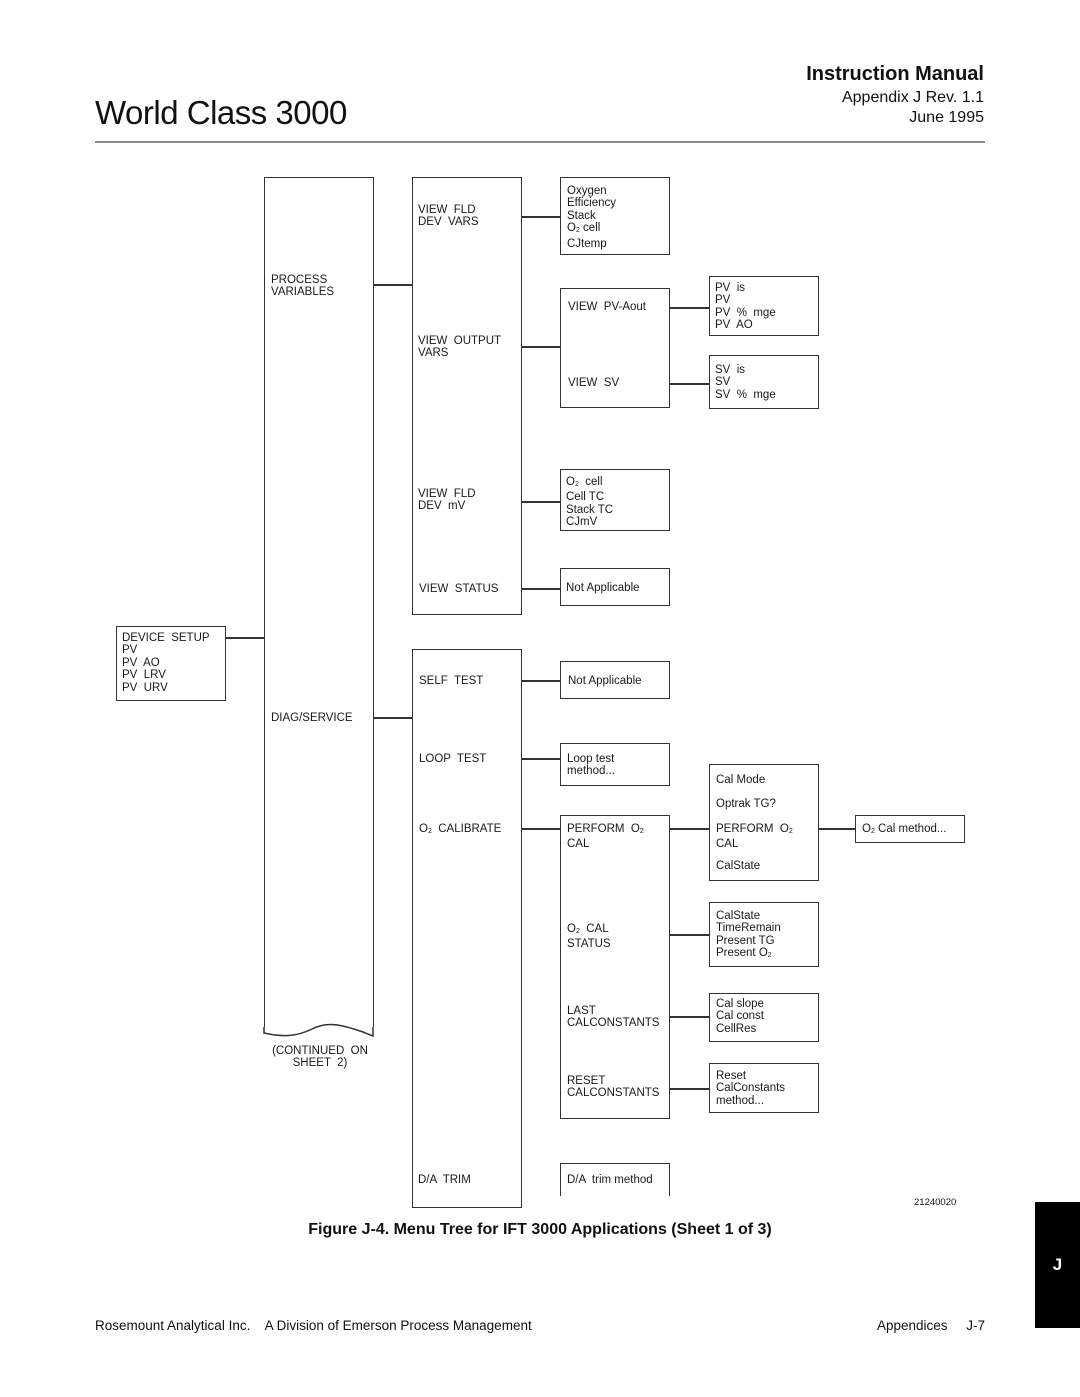  What do you see at coordinates (930, 1325) in the screenshot?
I see `footer-page: Appendices J-7` at bounding box center [930, 1325].